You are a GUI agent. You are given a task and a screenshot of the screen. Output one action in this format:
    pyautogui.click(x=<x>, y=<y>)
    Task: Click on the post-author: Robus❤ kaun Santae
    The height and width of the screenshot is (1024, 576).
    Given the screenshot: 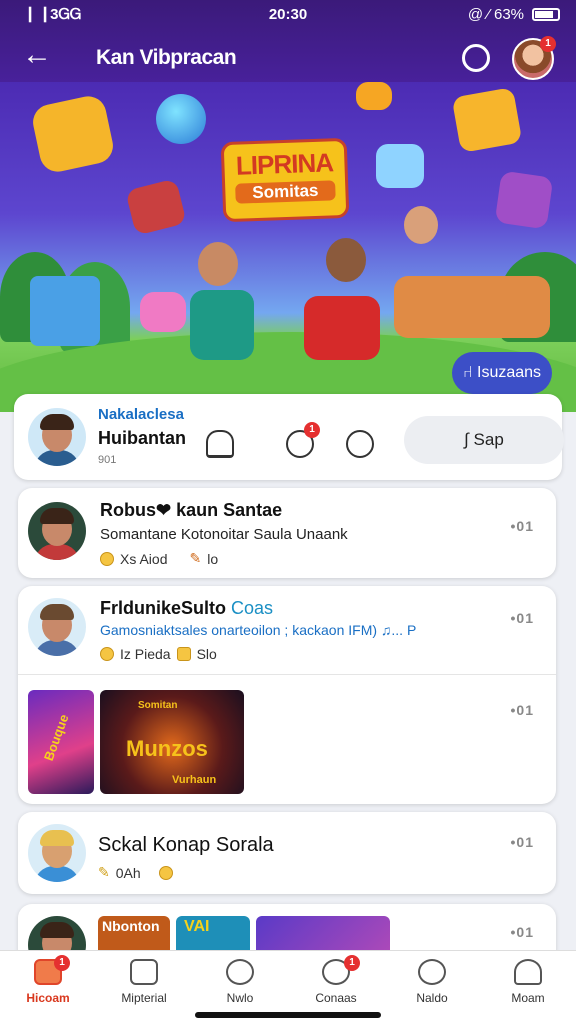 What is the action you would take?
    pyautogui.click(x=191, y=510)
    